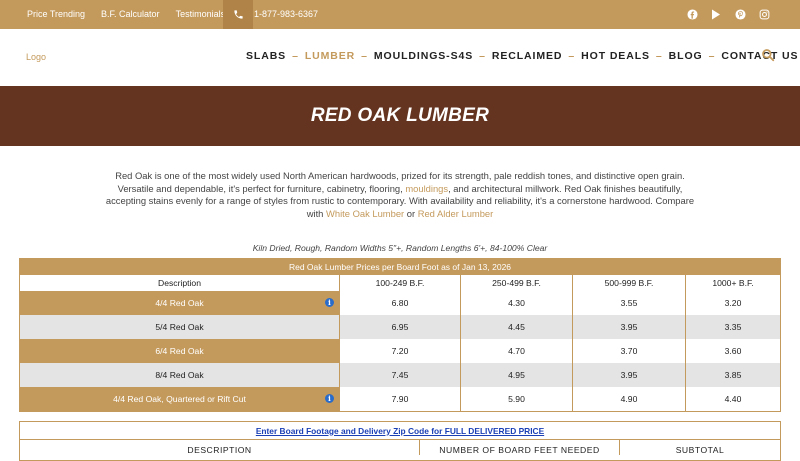  I want to click on row-description: 4/4 Red Oak, Quartered or Rift Cut, so click(179, 399).